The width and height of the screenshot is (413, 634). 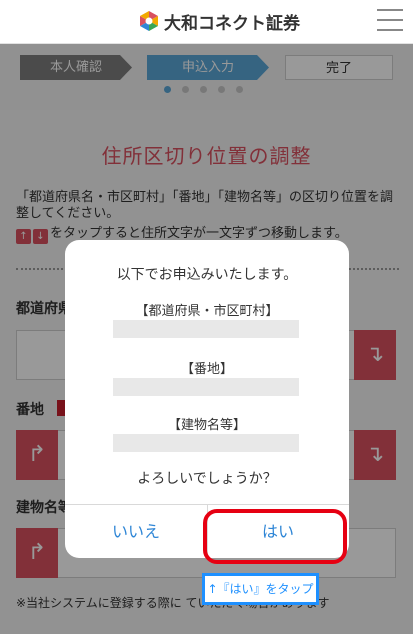 What do you see at coordinates (206, 329) in the screenshot?
I see `dialog-value-prefecture` at bounding box center [206, 329].